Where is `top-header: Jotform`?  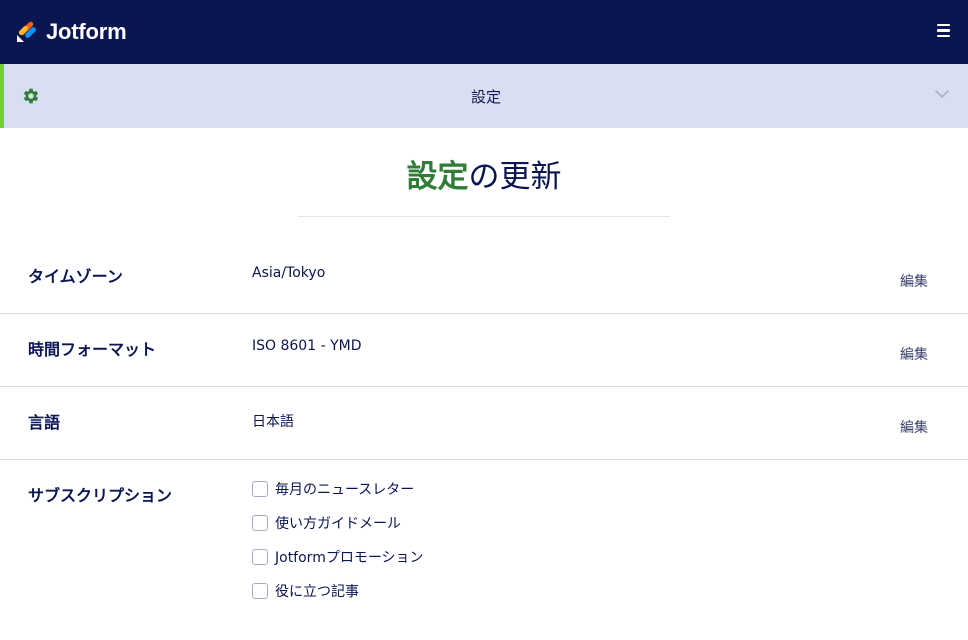 top-header: Jotform is located at coordinates (484, 32).